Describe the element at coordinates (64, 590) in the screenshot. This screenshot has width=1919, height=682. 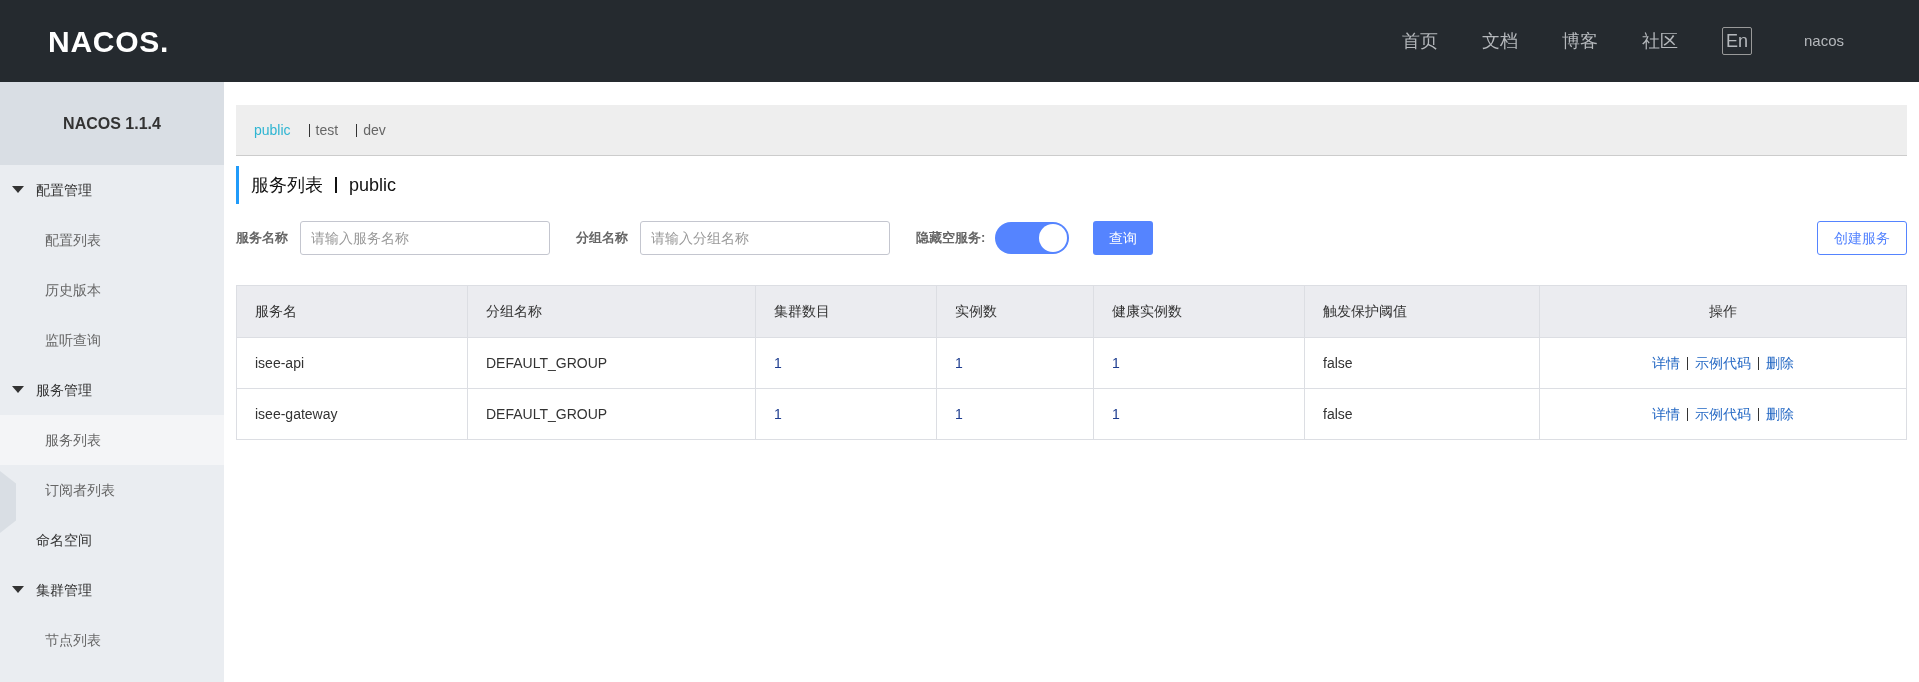
I see `menu-group-label: 集群管理` at that location.